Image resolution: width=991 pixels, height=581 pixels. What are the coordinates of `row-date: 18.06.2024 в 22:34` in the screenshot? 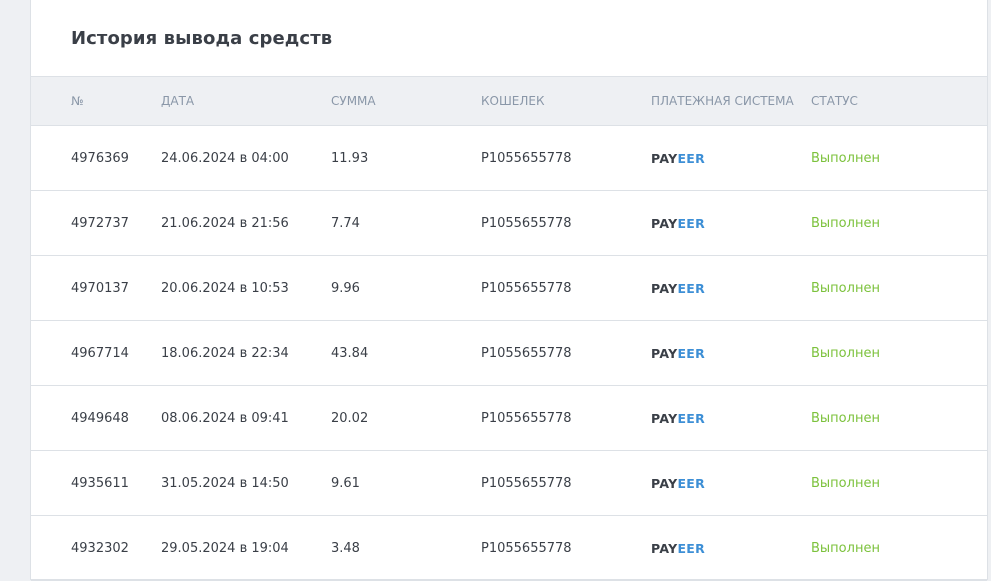 It's located at (225, 353).